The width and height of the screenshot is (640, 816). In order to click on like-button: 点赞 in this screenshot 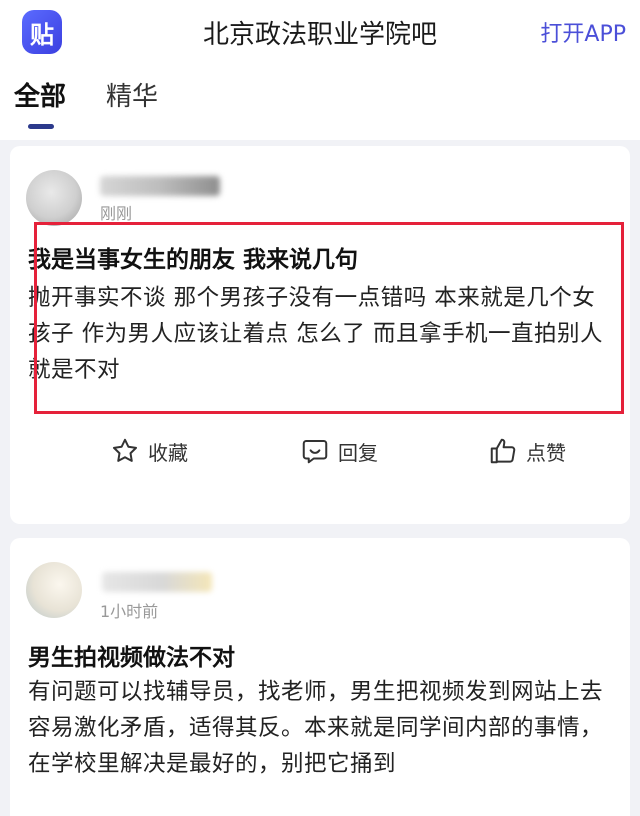, I will do `click(527, 451)`.